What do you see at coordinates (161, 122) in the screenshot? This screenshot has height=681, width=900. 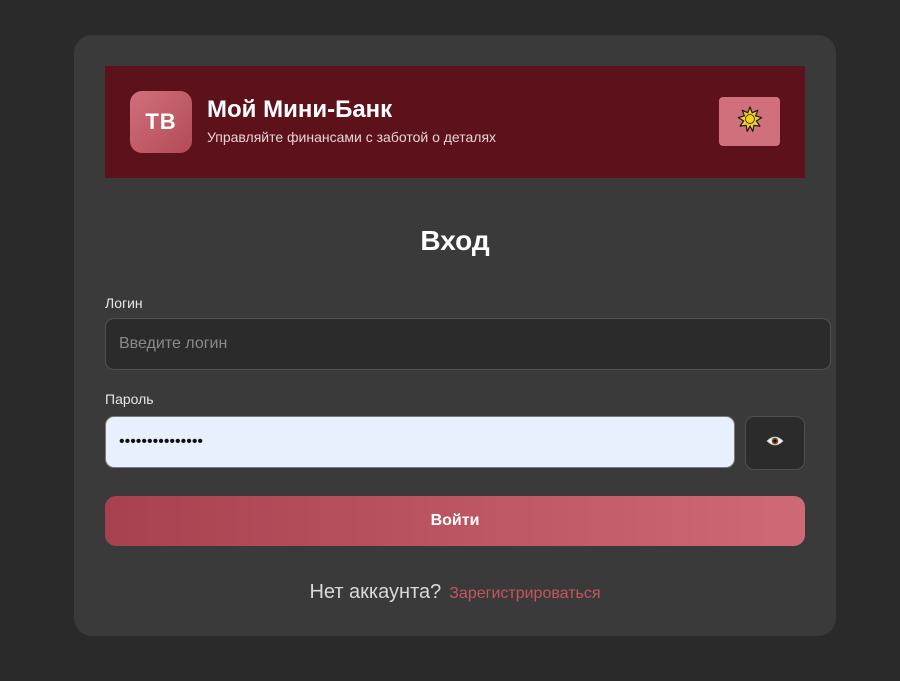 I see `app-logo: ТВ` at bounding box center [161, 122].